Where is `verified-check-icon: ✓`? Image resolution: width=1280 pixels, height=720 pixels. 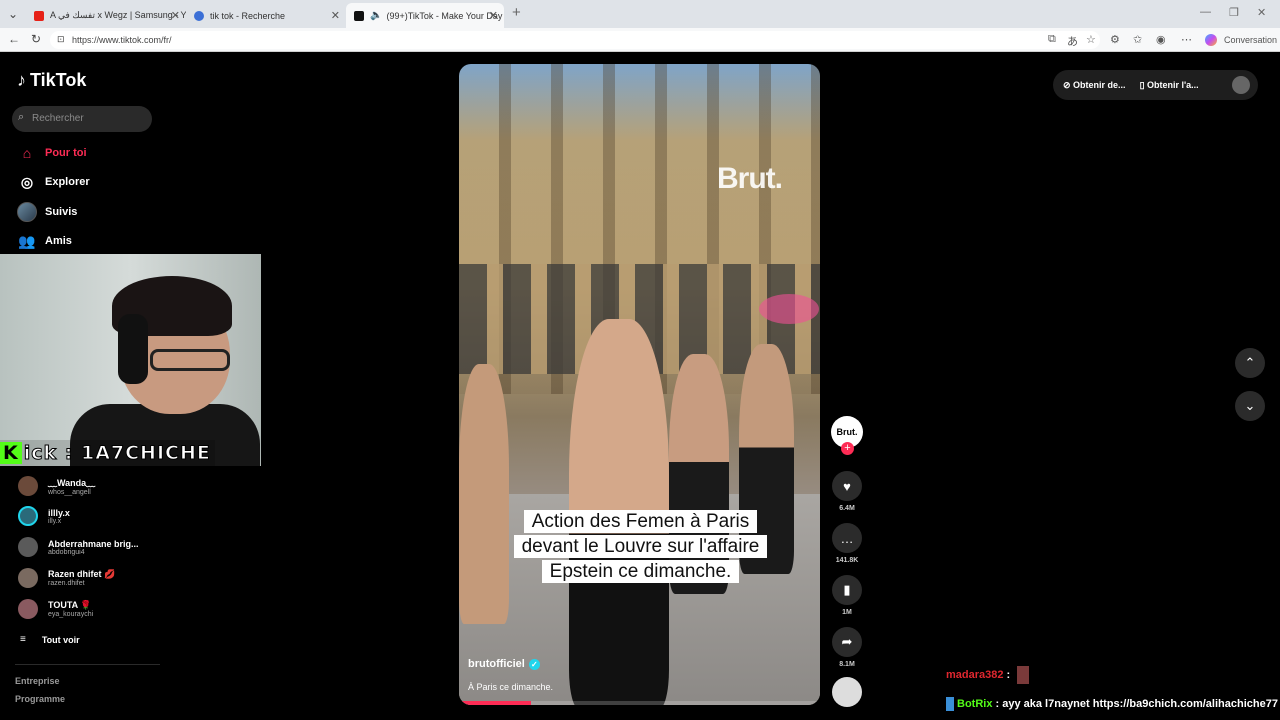 verified-check-icon: ✓ is located at coordinates (534, 664).